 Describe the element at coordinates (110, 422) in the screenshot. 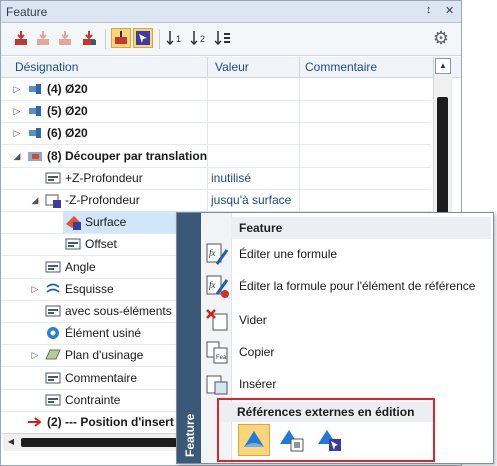

I see `tree-row-label: (2) --- Position d'insert` at that location.